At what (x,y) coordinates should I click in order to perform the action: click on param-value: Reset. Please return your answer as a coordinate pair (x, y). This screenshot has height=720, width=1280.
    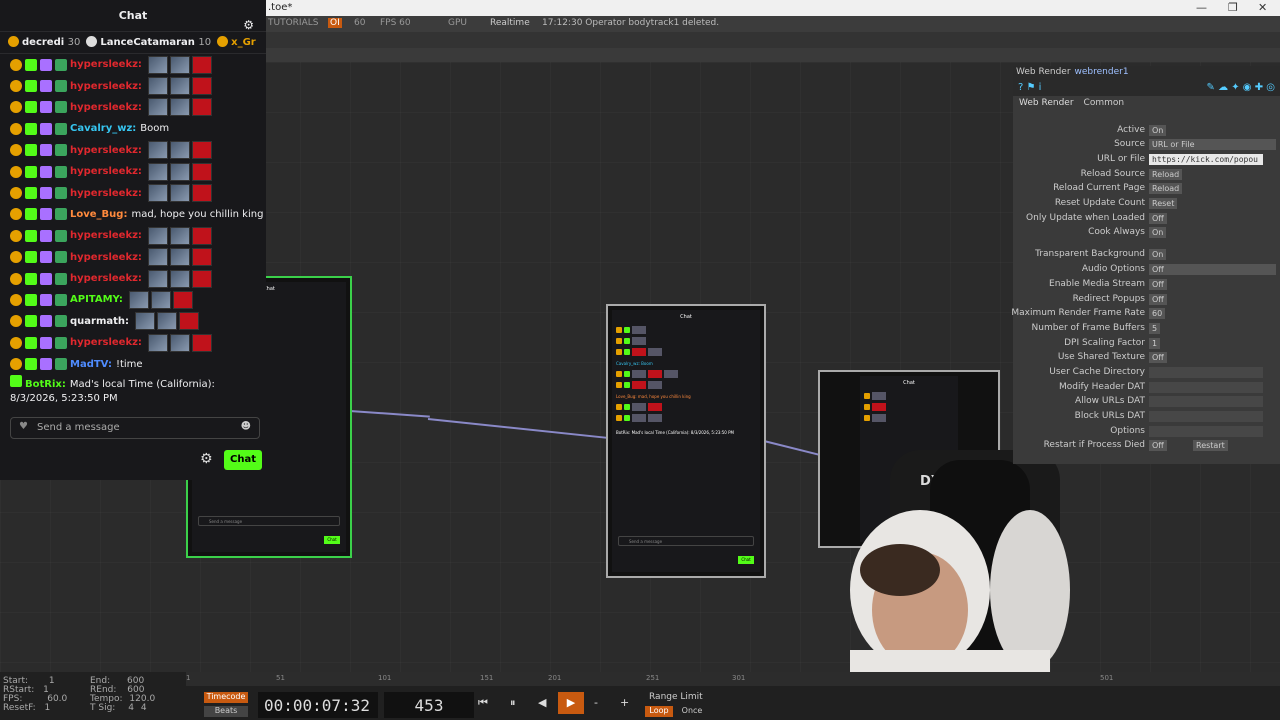
    Looking at the image, I should click on (1163, 203).